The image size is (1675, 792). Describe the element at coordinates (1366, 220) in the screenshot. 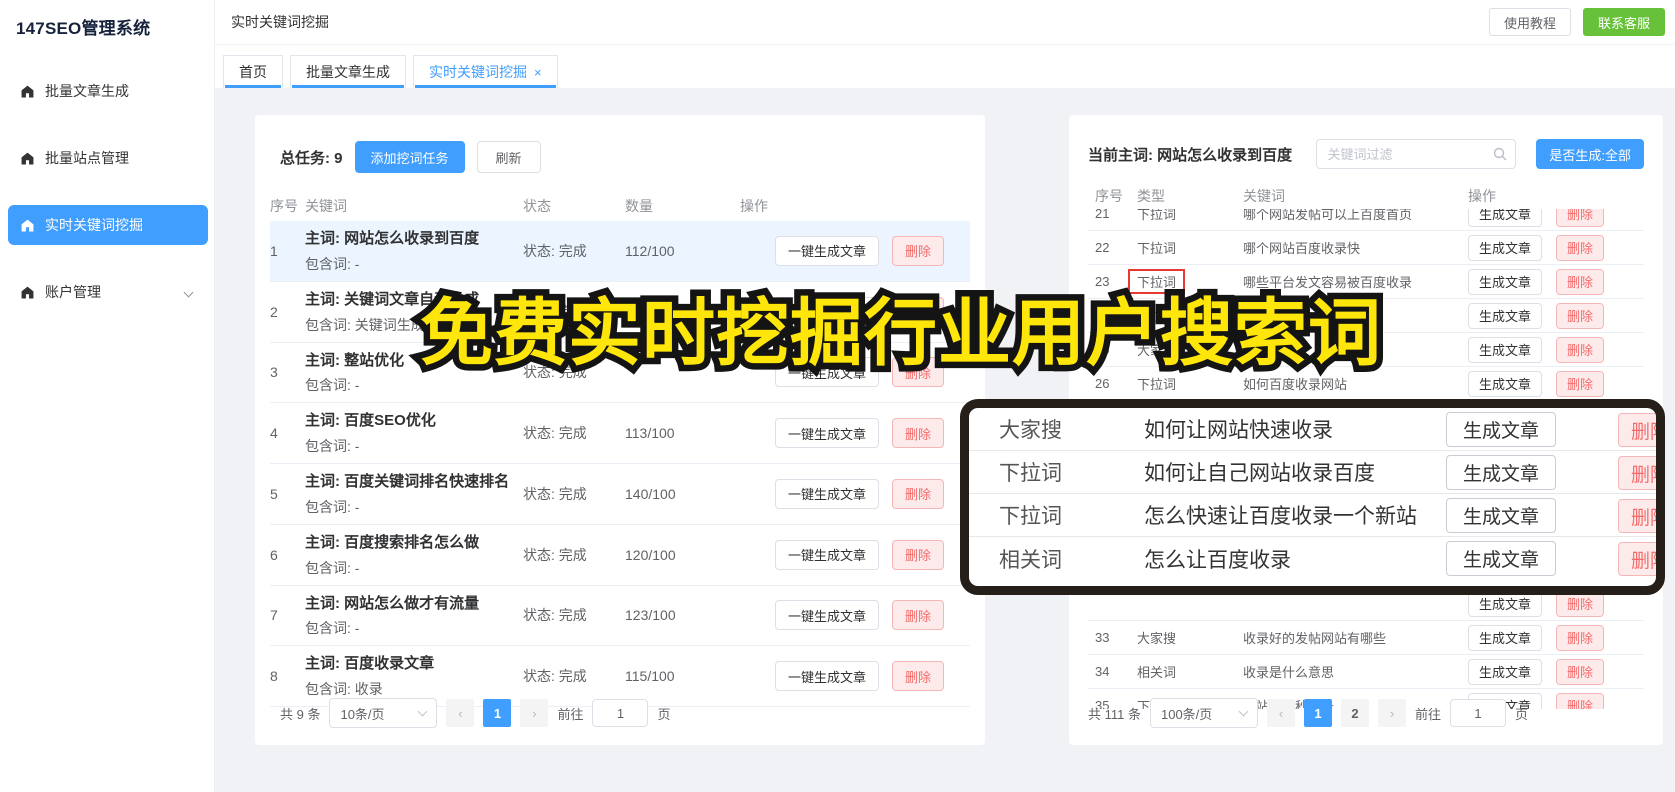

I see `keyword-table-row: 21 下拉词 哪个网站发帖可以上百度首页 生成文章 删除` at that location.